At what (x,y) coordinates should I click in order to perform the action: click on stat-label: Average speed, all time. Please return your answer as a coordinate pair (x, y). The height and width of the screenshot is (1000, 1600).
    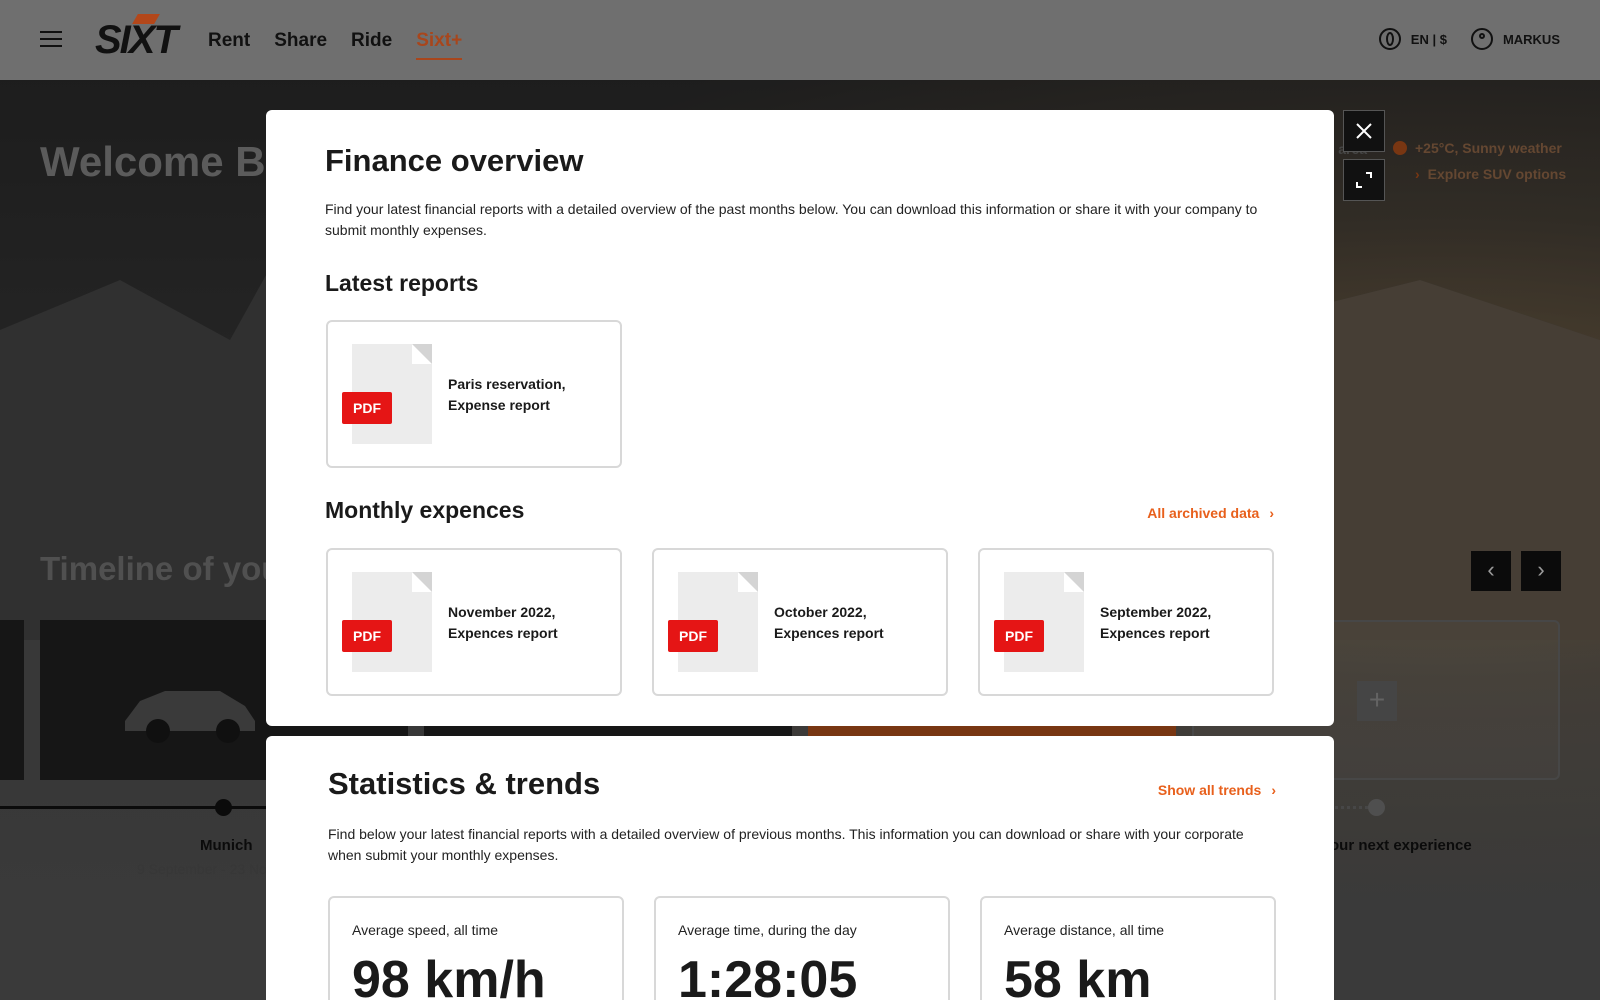
    Looking at the image, I should click on (425, 930).